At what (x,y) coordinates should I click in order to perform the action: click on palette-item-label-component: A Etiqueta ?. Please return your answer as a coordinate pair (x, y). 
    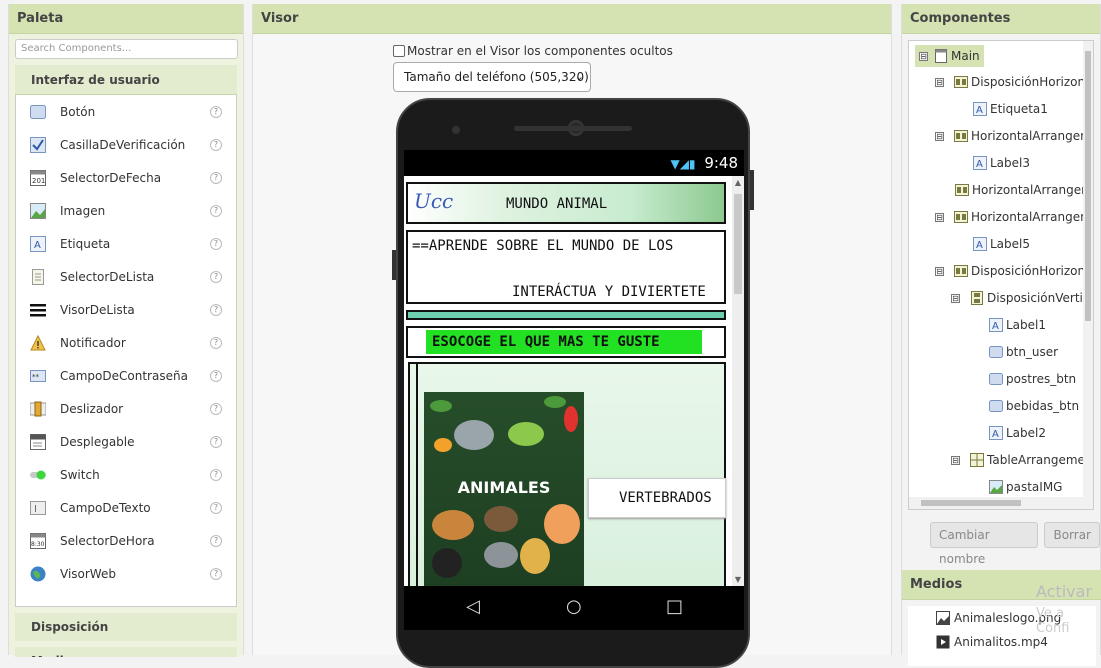
    Looking at the image, I should click on (126, 243).